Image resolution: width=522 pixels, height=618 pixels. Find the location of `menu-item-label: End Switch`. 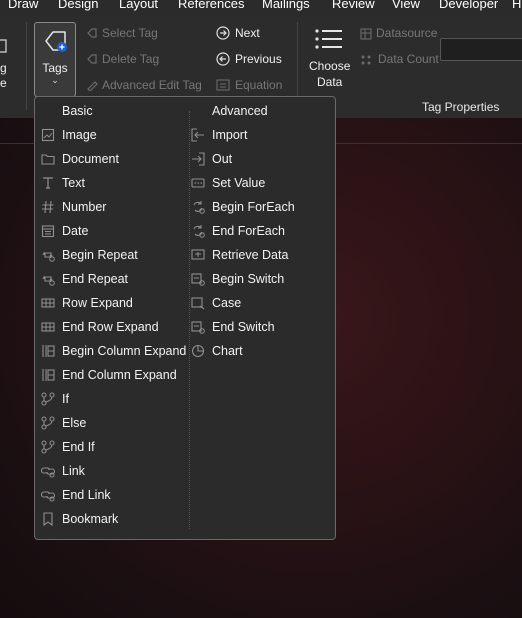

menu-item-label: End Switch is located at coordinates (243, 327).